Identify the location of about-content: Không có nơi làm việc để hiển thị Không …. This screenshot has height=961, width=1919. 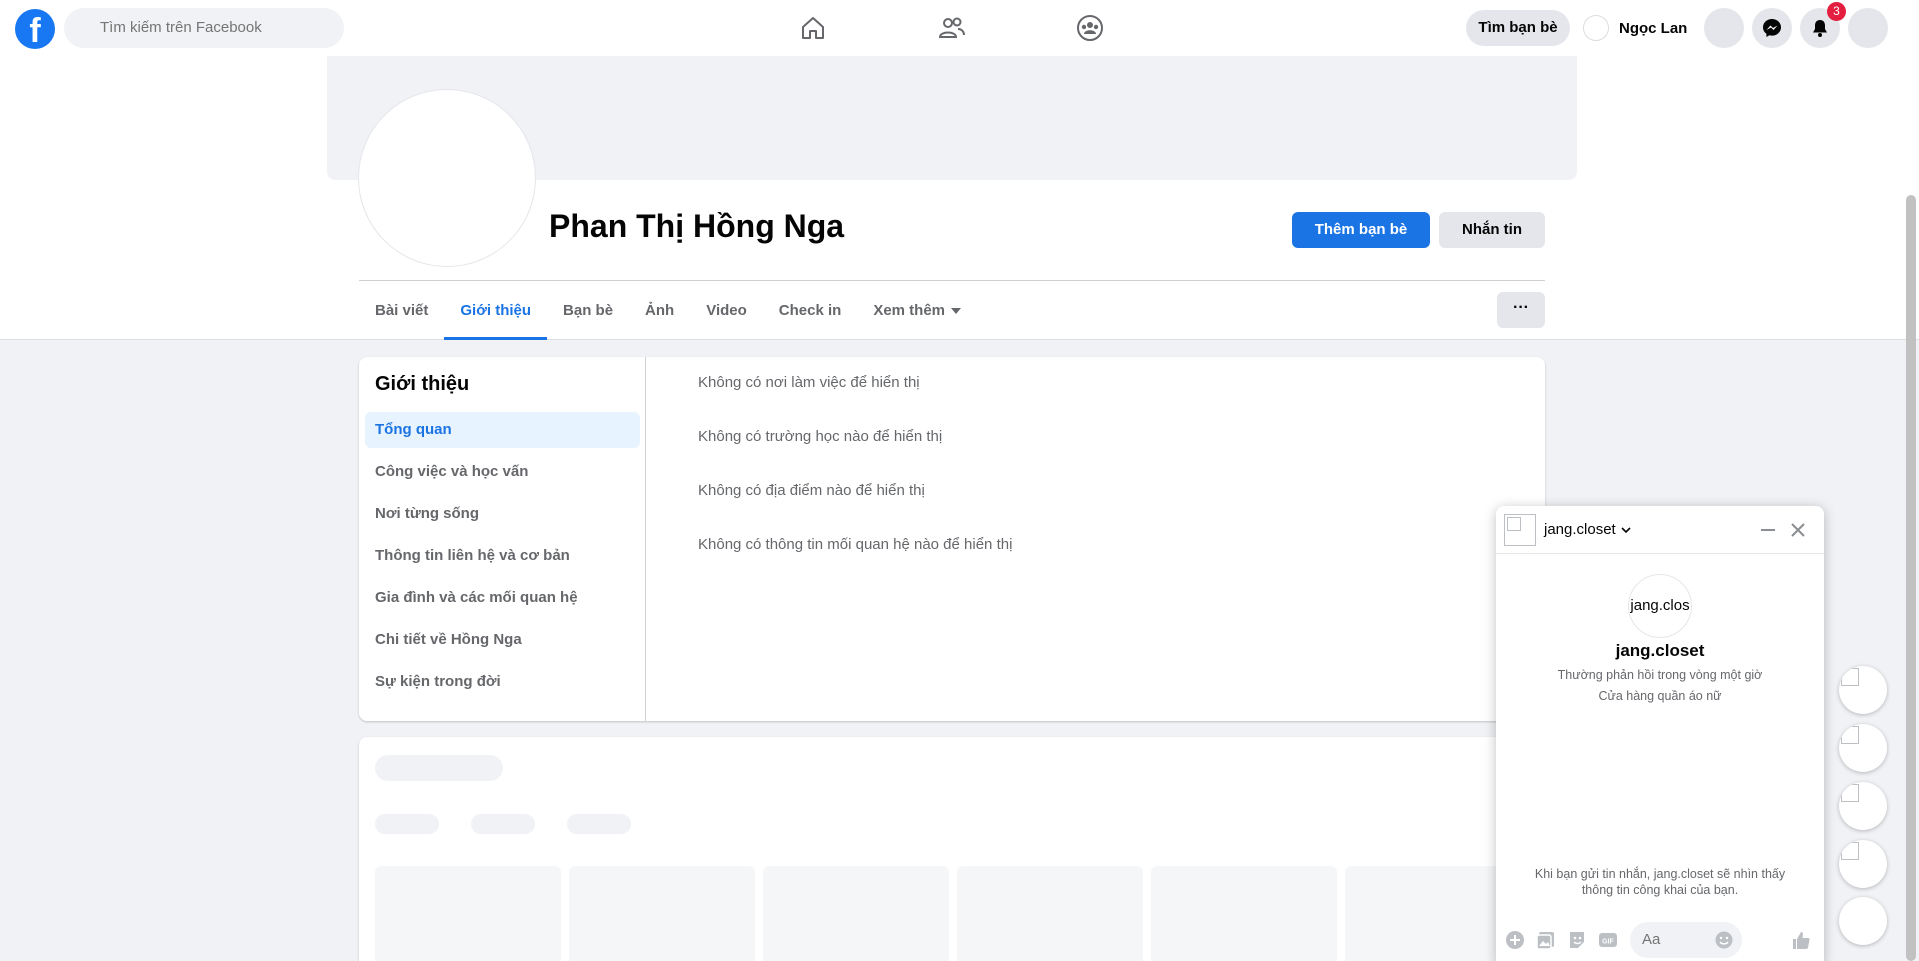
(855, 482).